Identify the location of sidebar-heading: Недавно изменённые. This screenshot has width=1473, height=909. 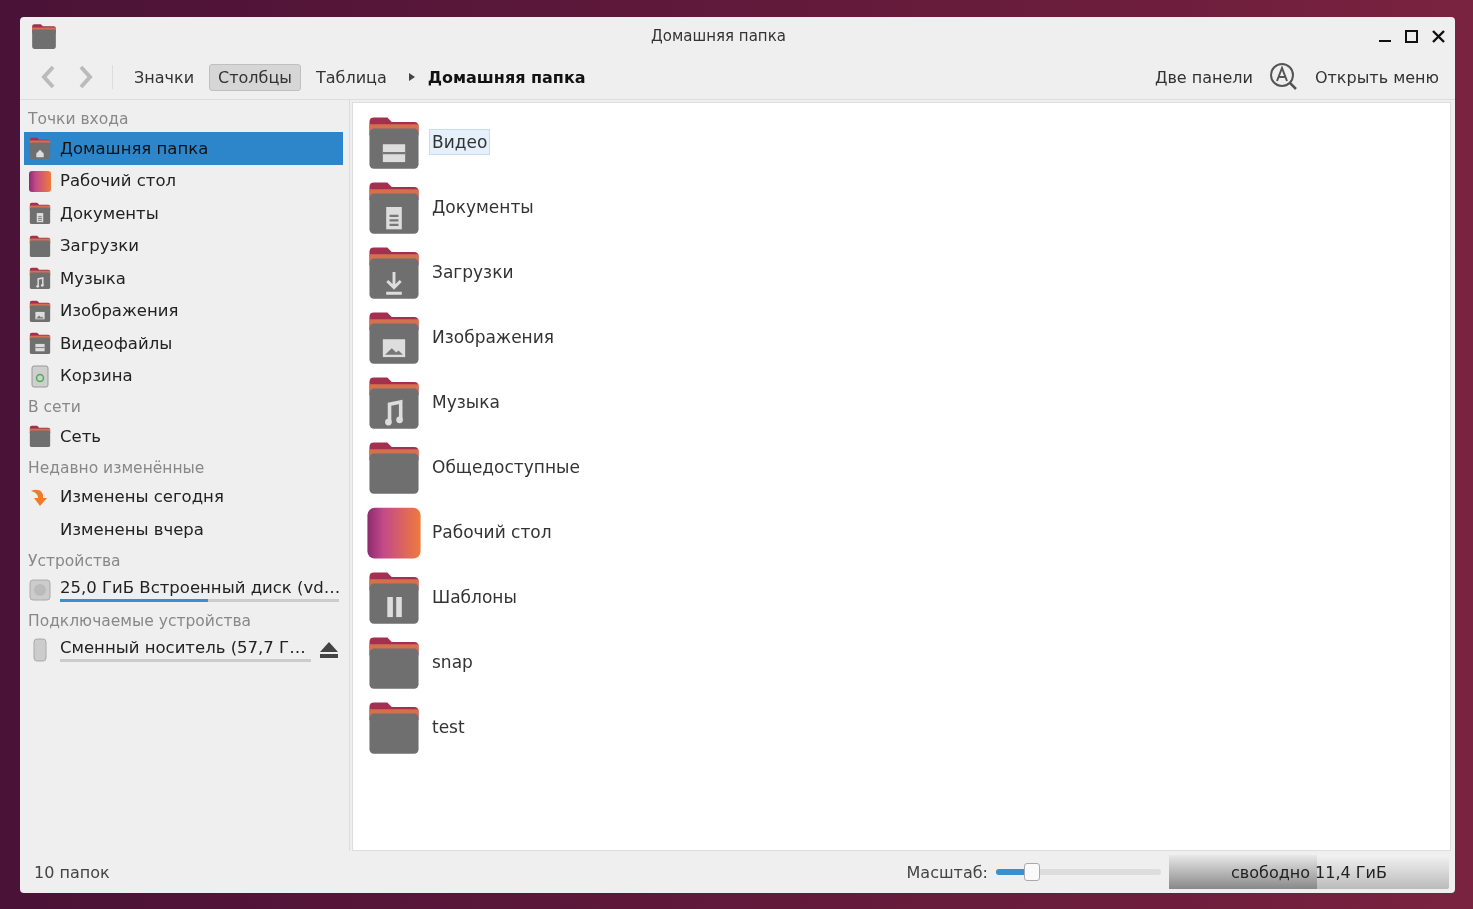
(116, 468).